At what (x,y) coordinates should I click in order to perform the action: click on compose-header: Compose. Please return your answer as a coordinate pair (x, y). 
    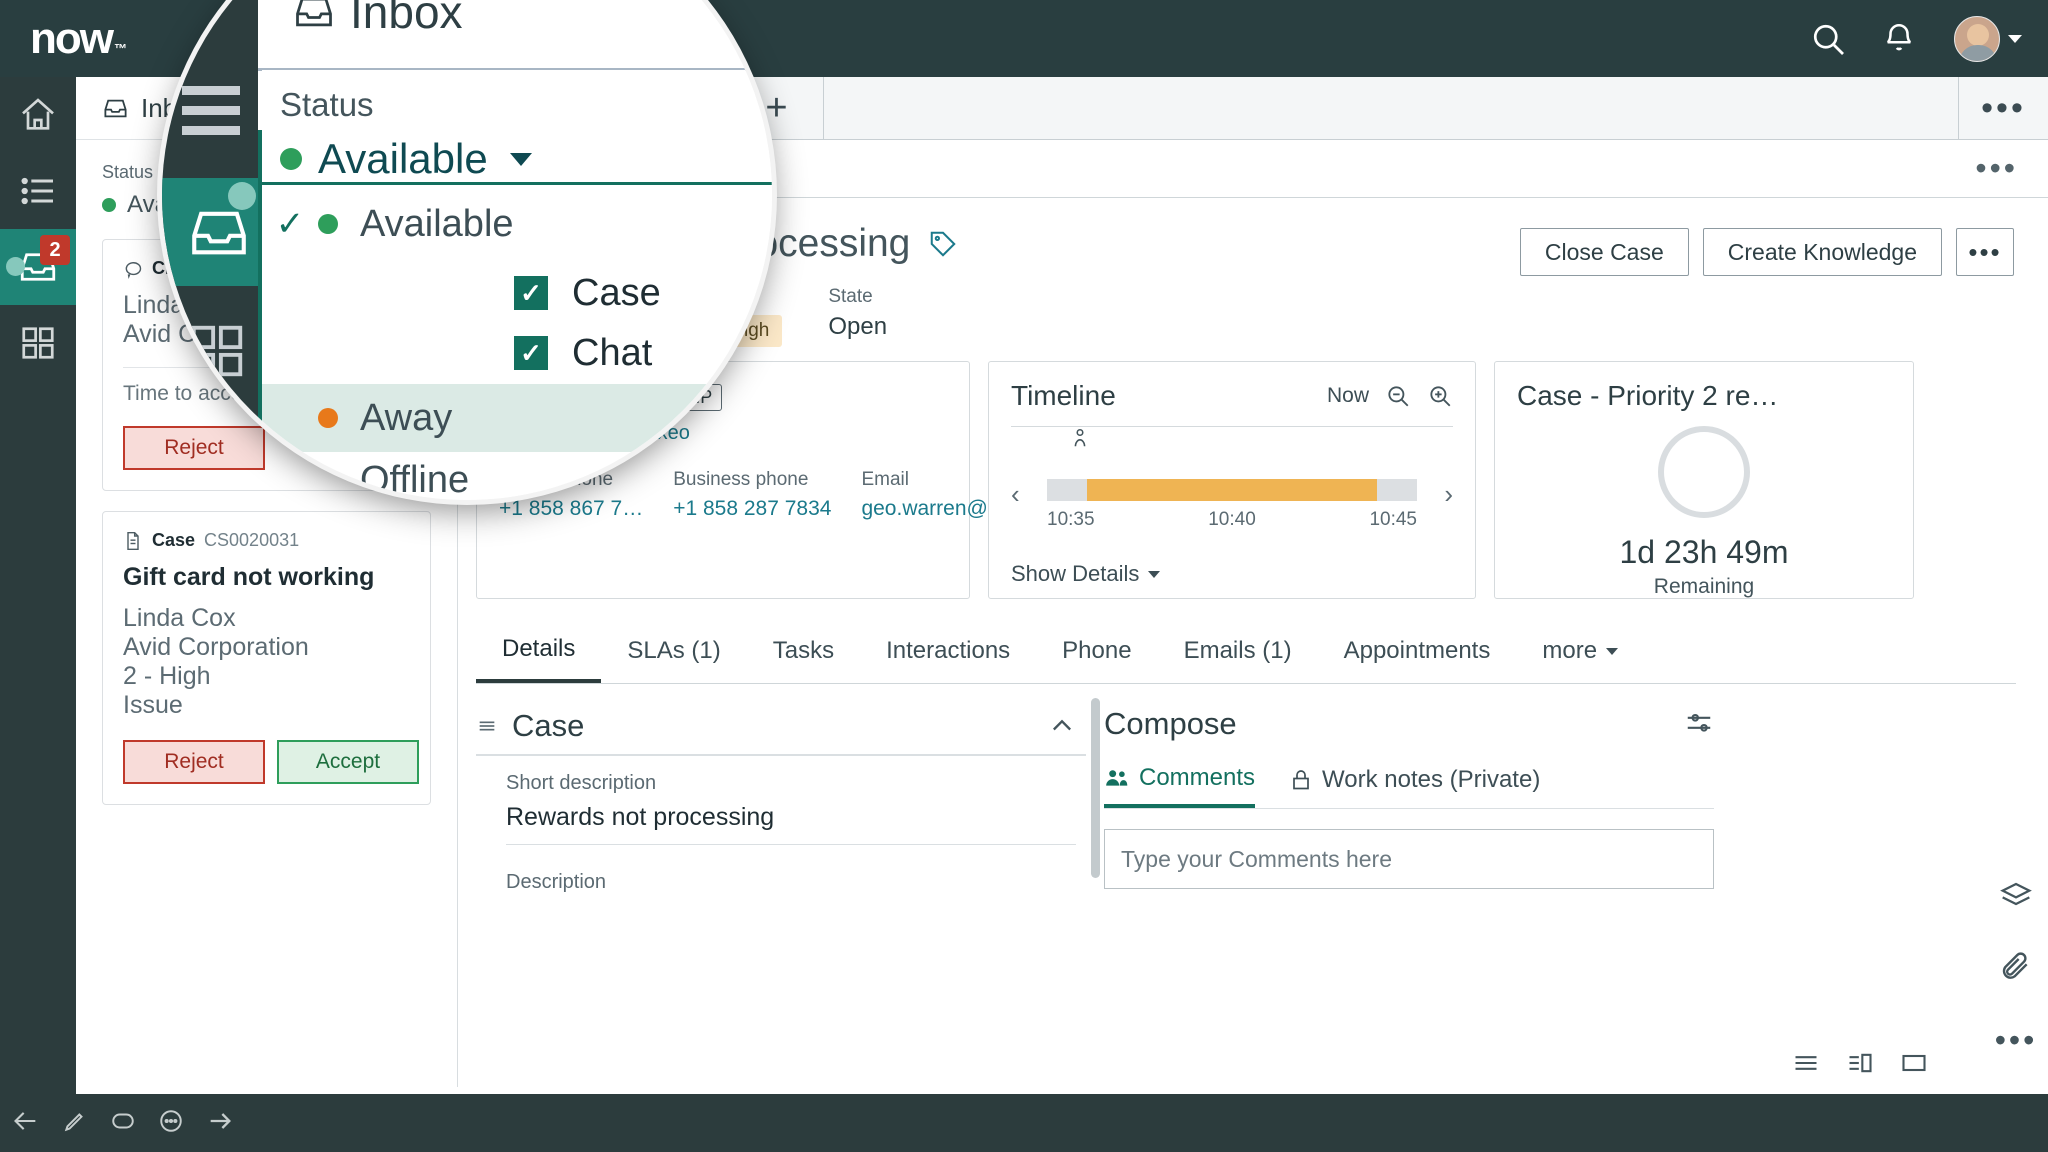
    Looking at the image, I should click on (1409, 716).